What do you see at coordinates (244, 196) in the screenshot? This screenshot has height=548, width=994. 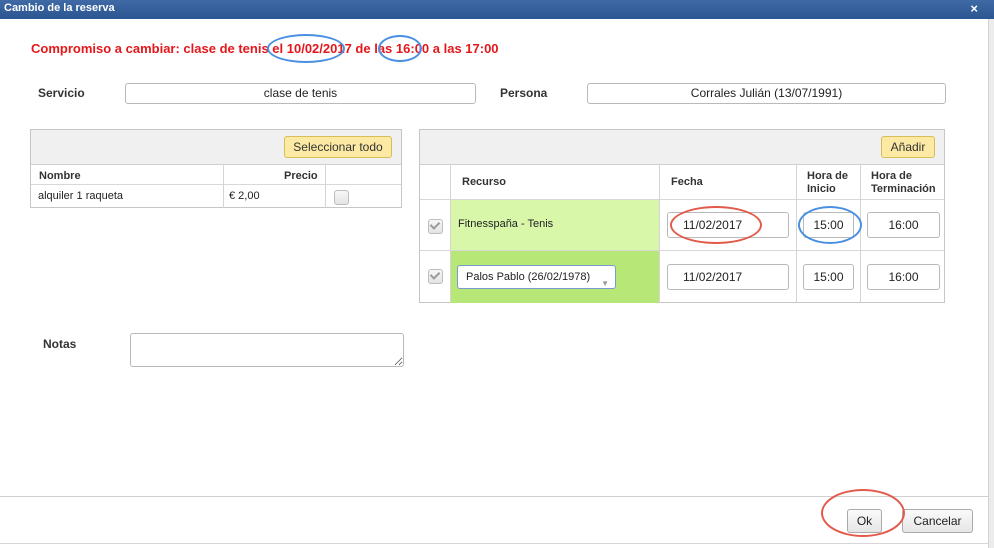 I see `extra-precio: € 2,00` at bounding box center [244, 196].